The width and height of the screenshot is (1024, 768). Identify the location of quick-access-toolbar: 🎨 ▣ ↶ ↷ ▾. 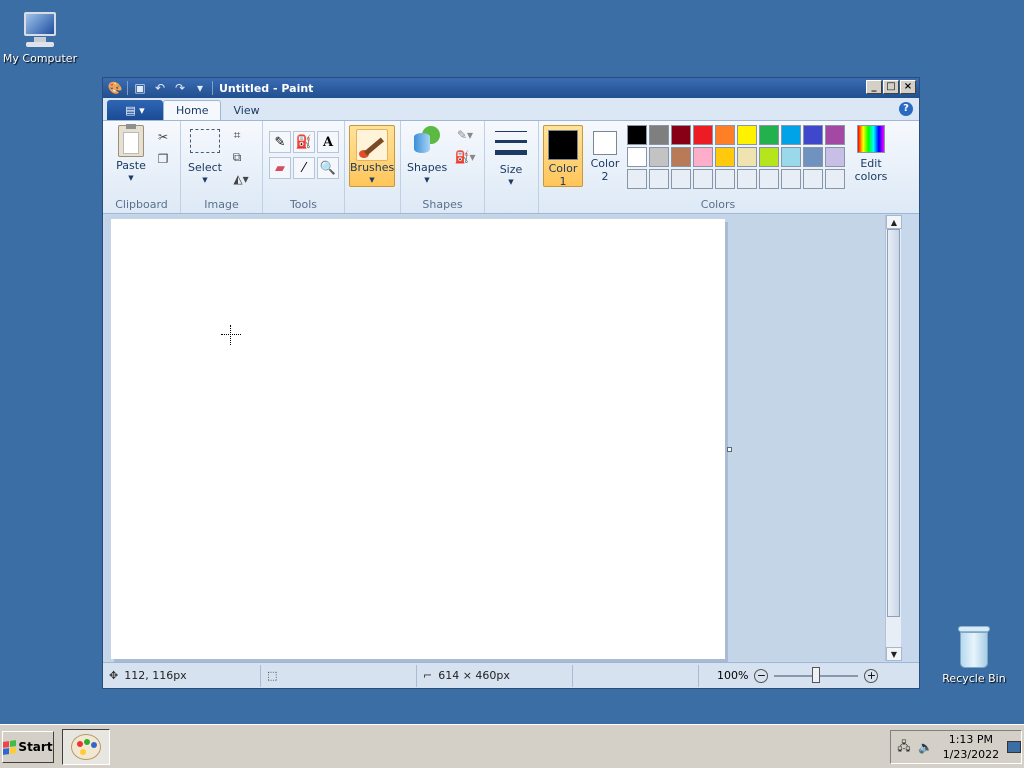
(158, 88).